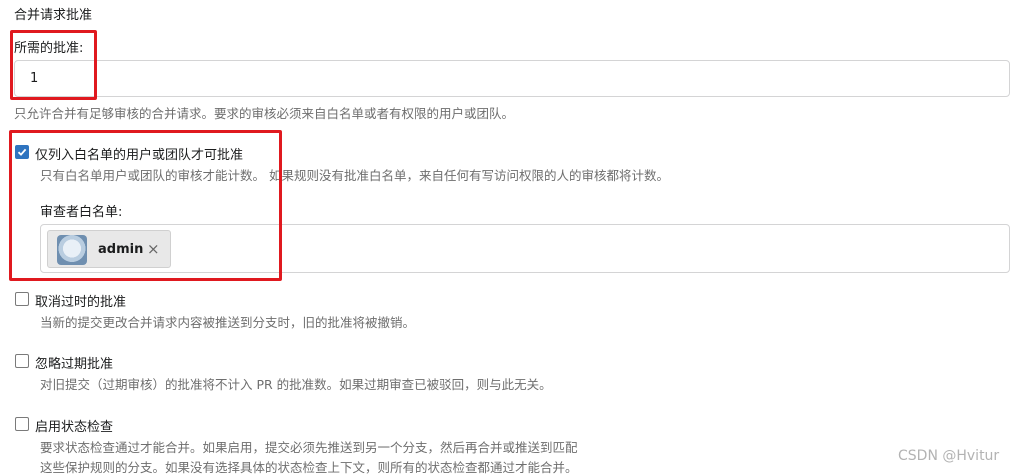  Describe the element at coordinates (512, 78) in the screenshot. I see `required-approvals-input: 1` at that location.